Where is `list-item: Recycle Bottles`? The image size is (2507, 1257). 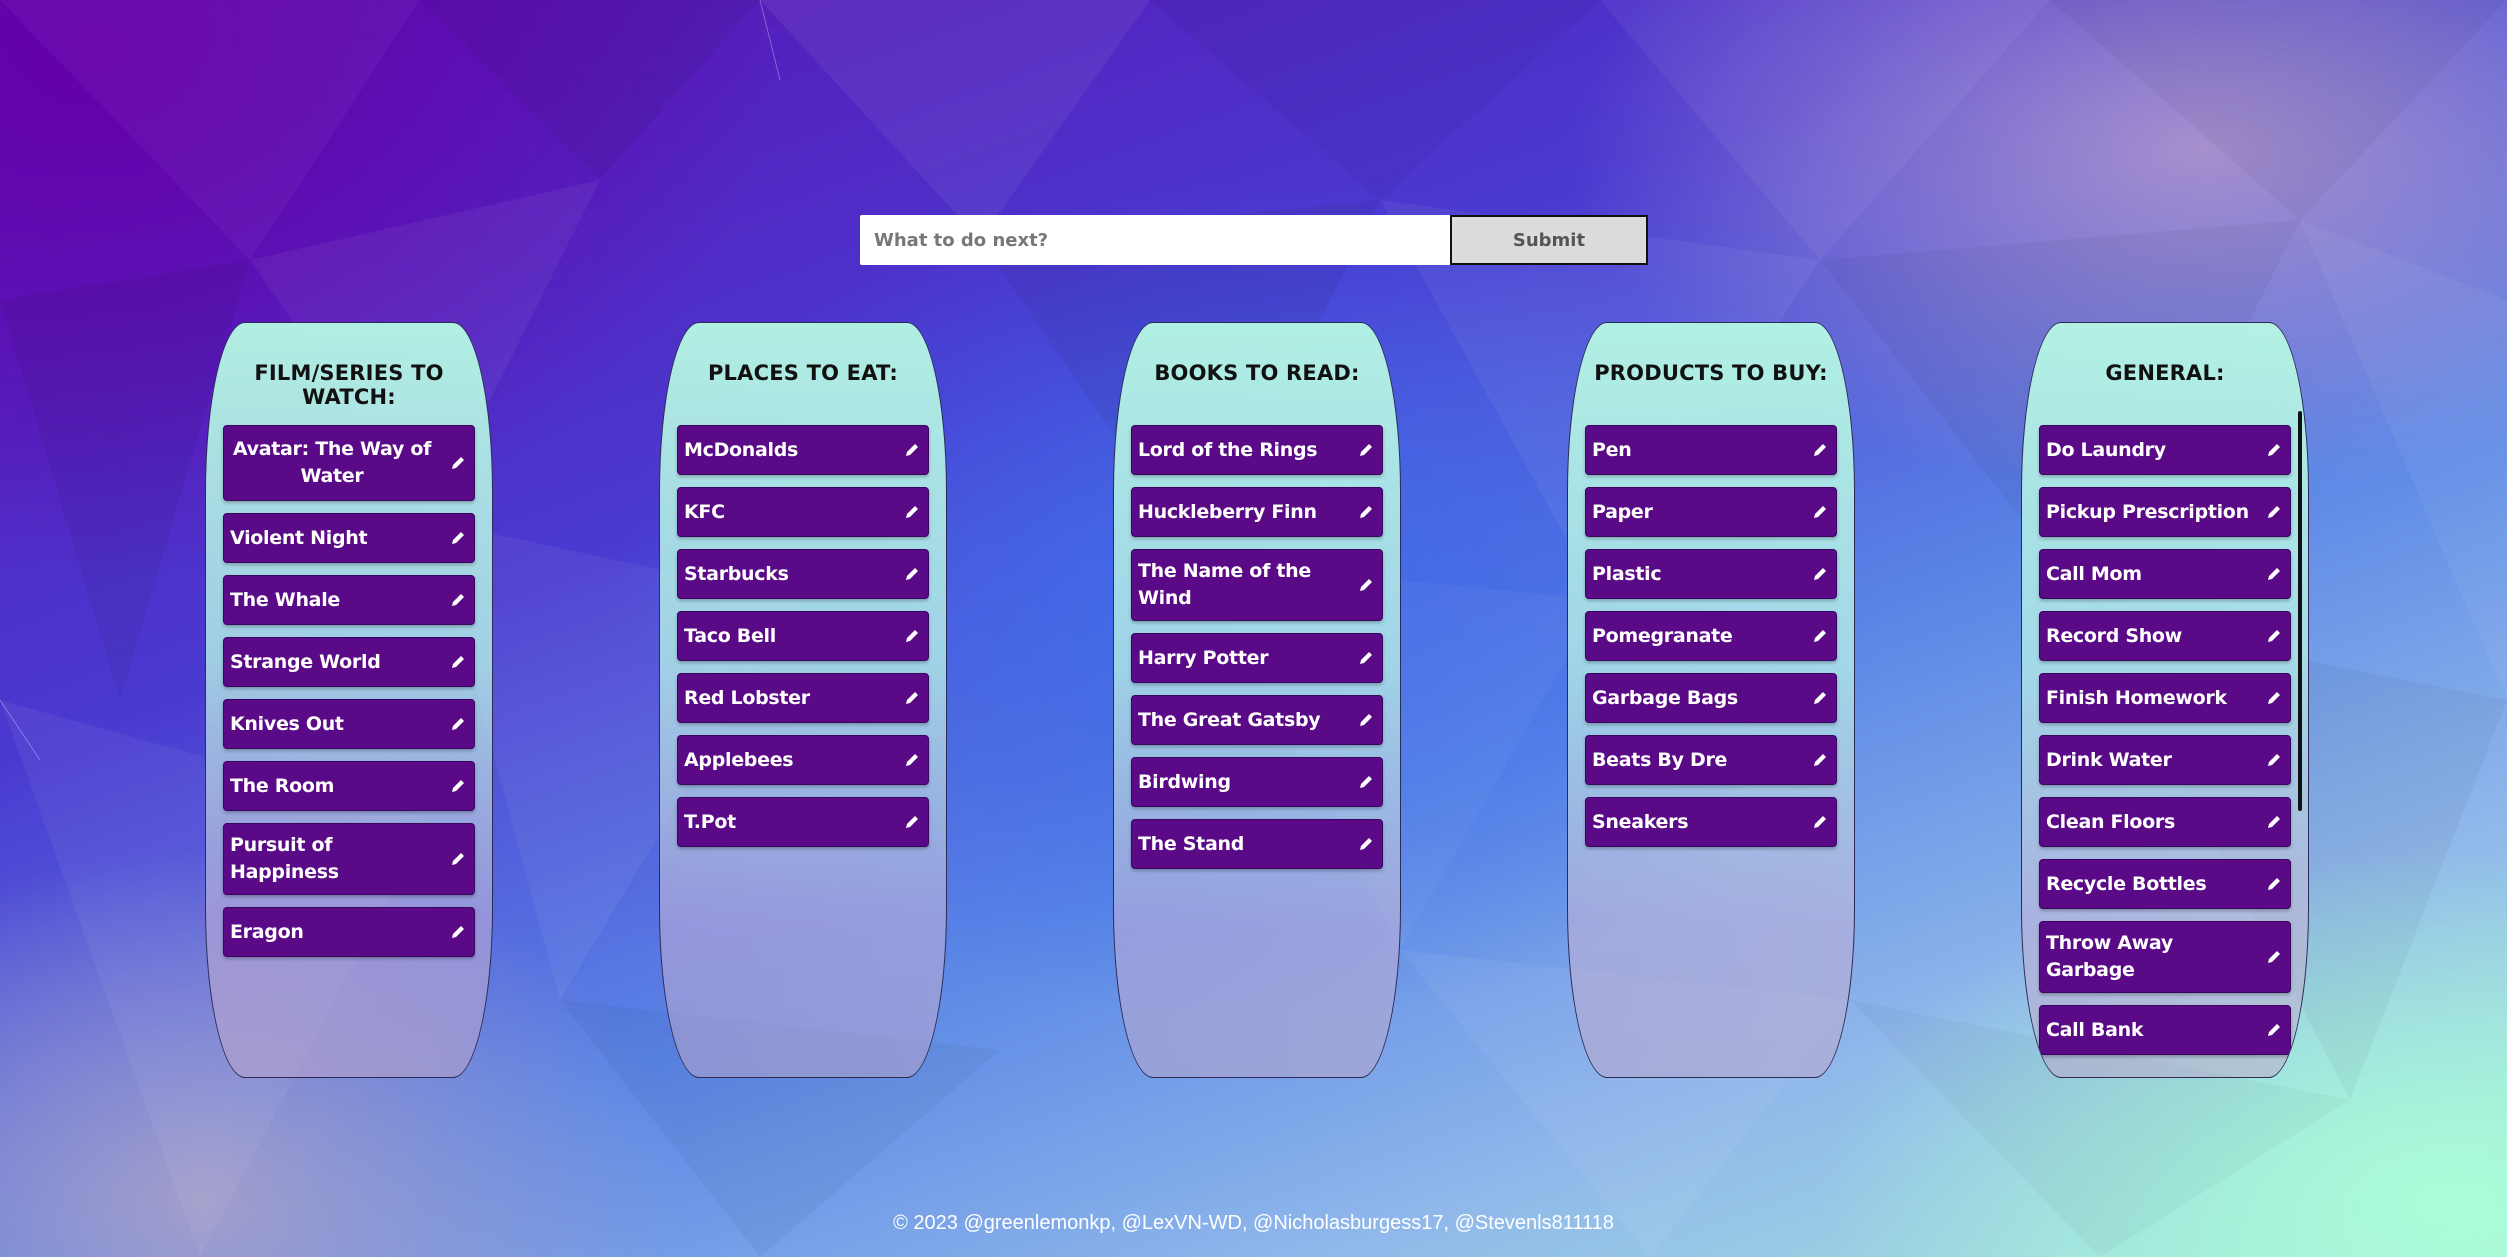 list-item: Recycle Bottles is located at coordinates (2165, 884).